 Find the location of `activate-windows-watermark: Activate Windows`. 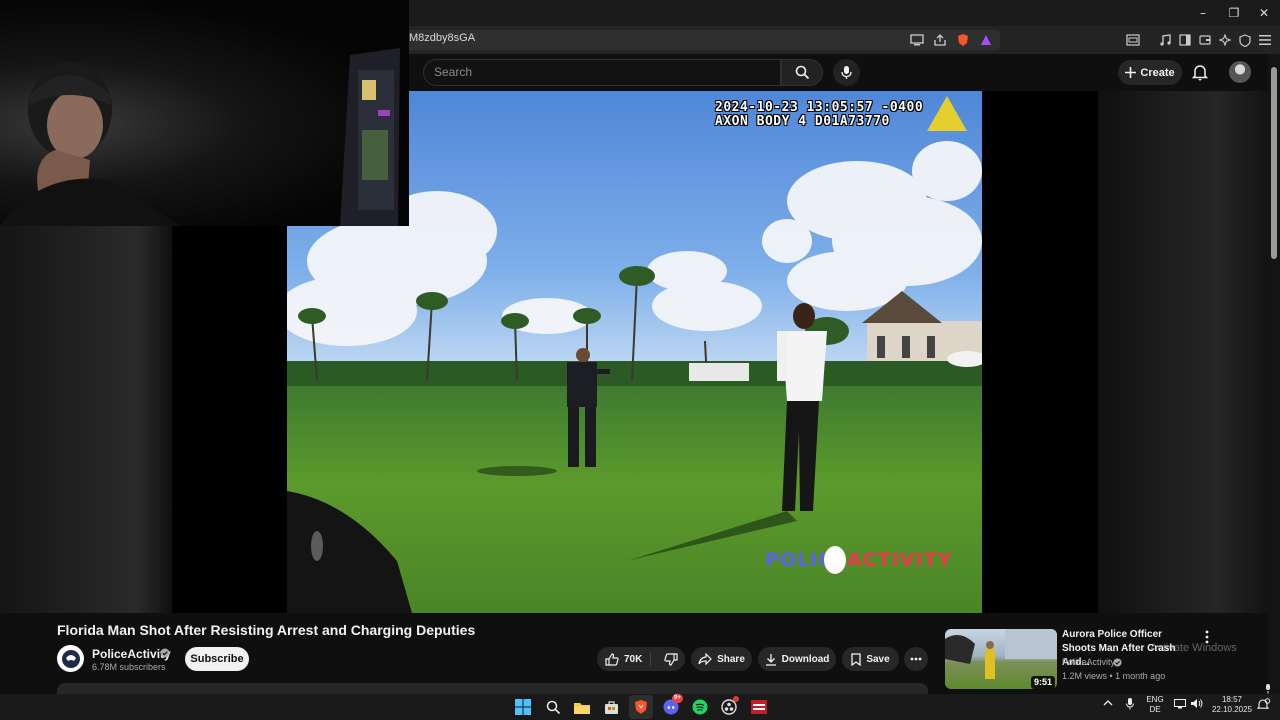

activate-windows-watermark: Activate Windows is located at coordinates (1193, 648).